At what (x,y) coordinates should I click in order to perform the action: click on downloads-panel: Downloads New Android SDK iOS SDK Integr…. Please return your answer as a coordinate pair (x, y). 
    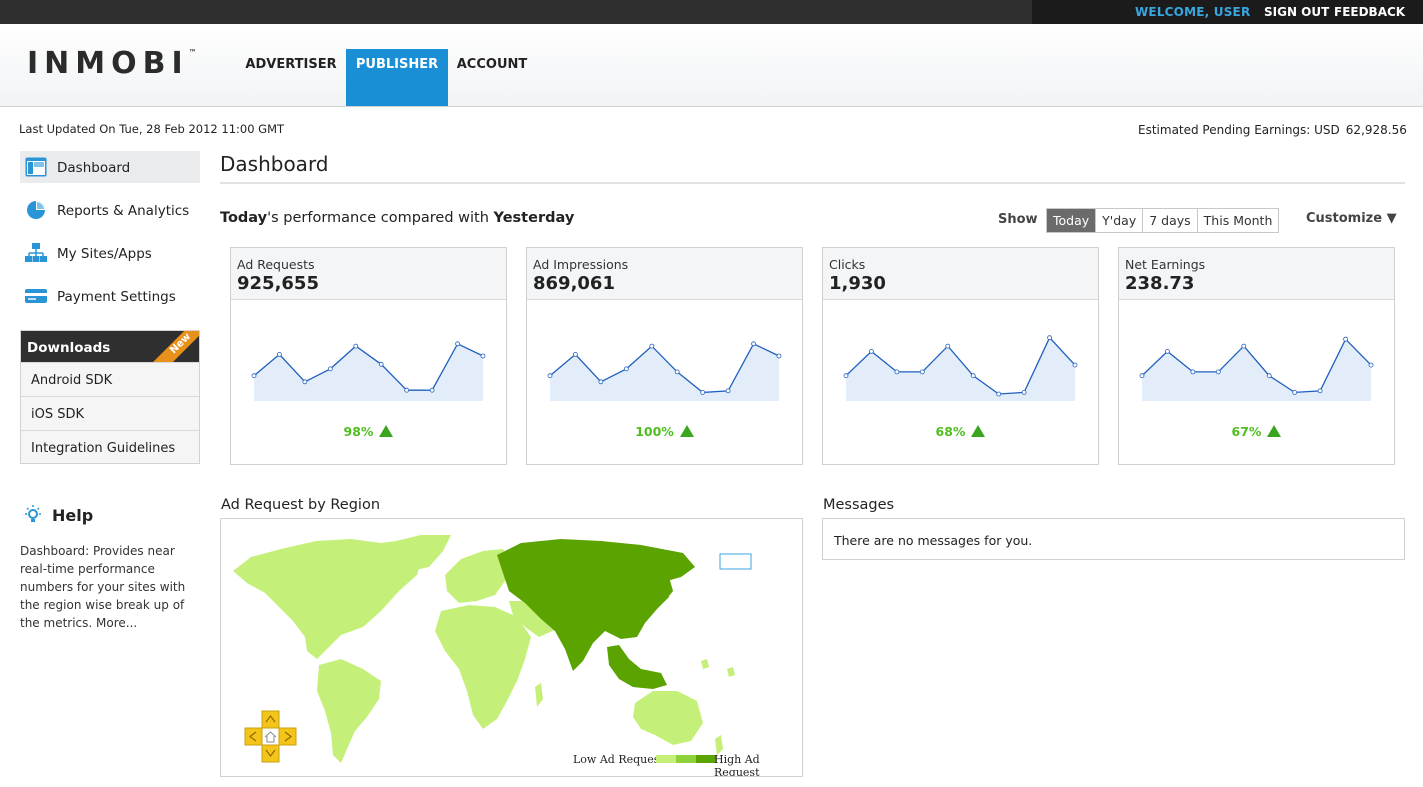
    Looking at the image, I should click on (110, 397).